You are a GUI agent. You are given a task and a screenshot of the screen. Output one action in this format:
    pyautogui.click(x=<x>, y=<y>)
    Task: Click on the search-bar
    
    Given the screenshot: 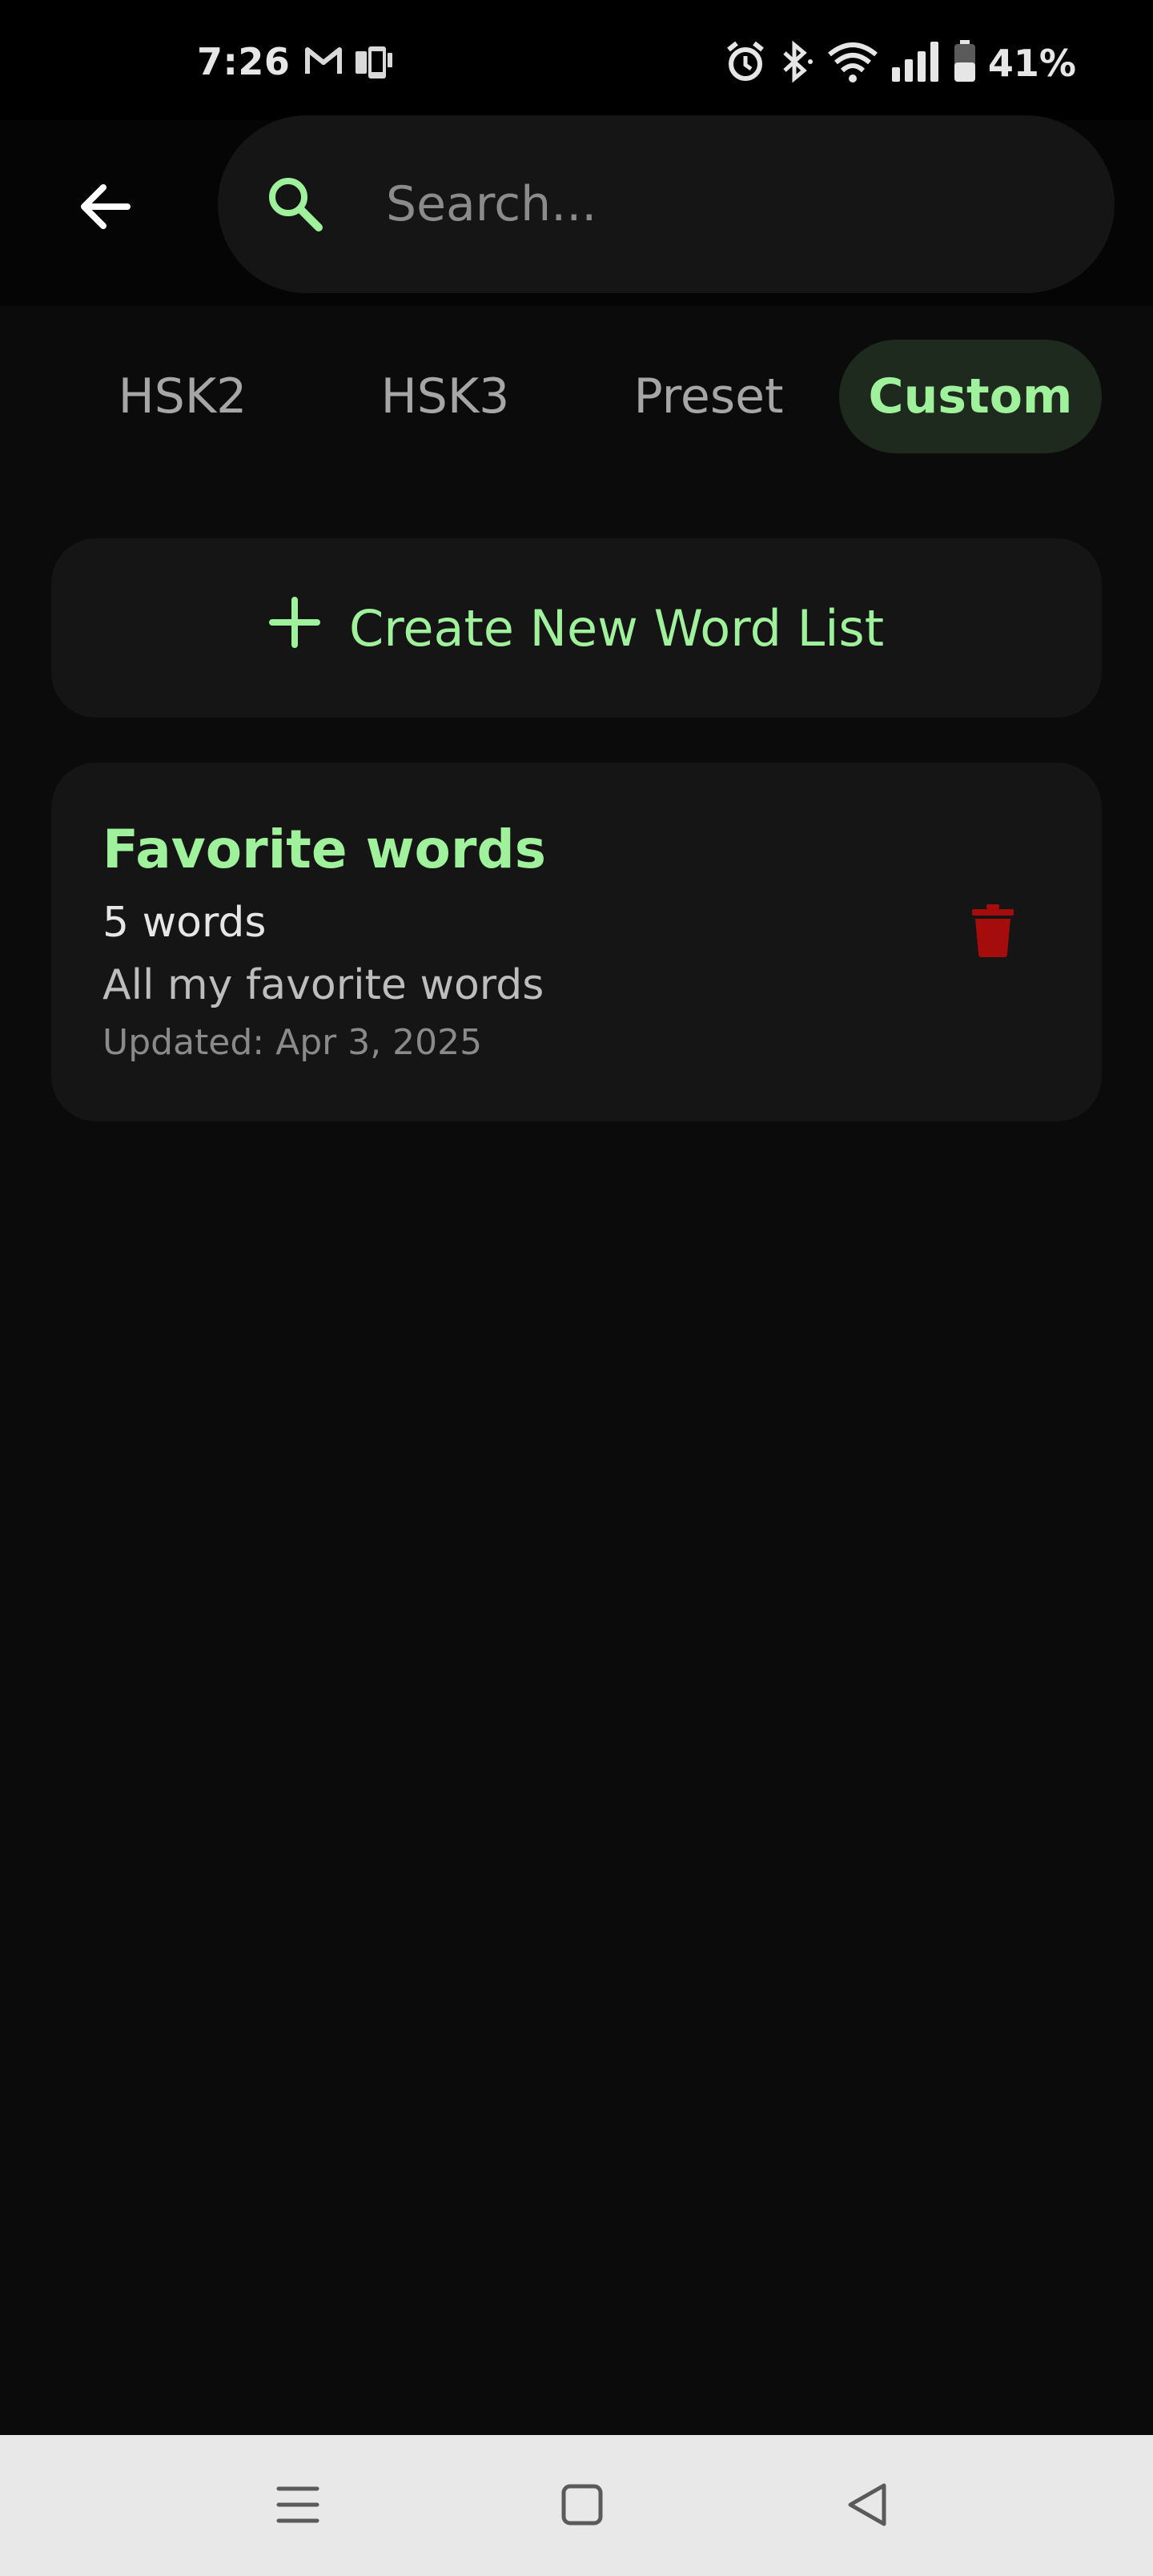 What is the action you would take?
    pyautogui.click(x=667, y=204)
    